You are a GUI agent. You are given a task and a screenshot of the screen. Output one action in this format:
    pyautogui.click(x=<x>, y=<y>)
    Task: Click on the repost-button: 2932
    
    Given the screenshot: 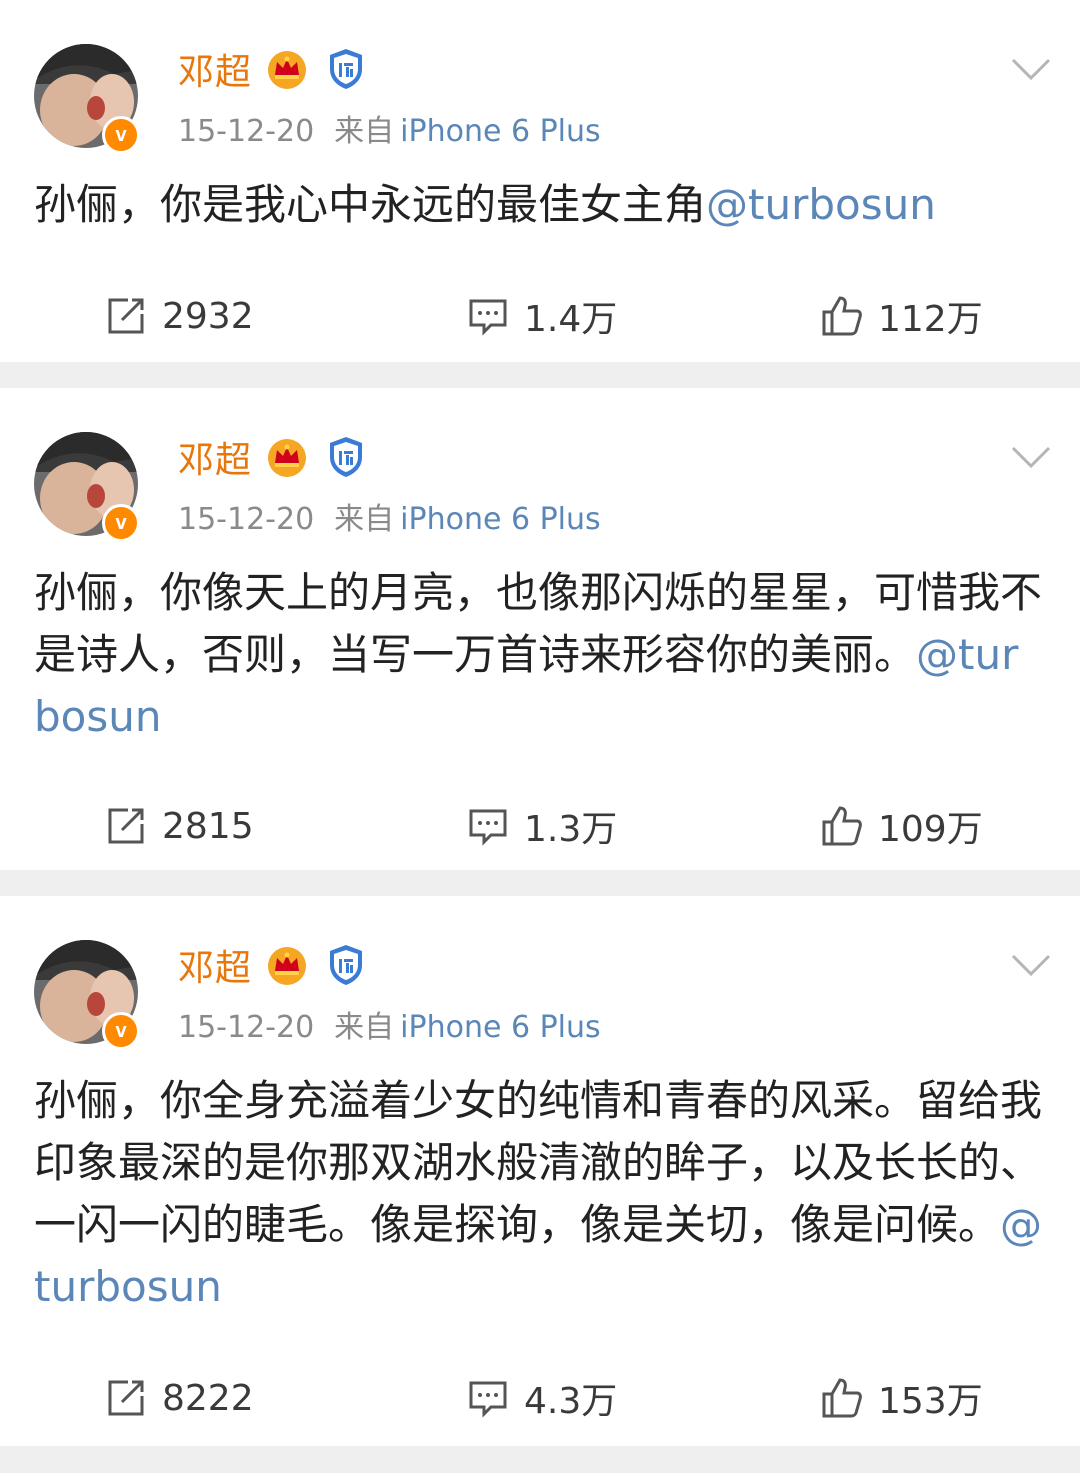 What is the action you would take?
    pyautogui.click(x=179, y=316)
    